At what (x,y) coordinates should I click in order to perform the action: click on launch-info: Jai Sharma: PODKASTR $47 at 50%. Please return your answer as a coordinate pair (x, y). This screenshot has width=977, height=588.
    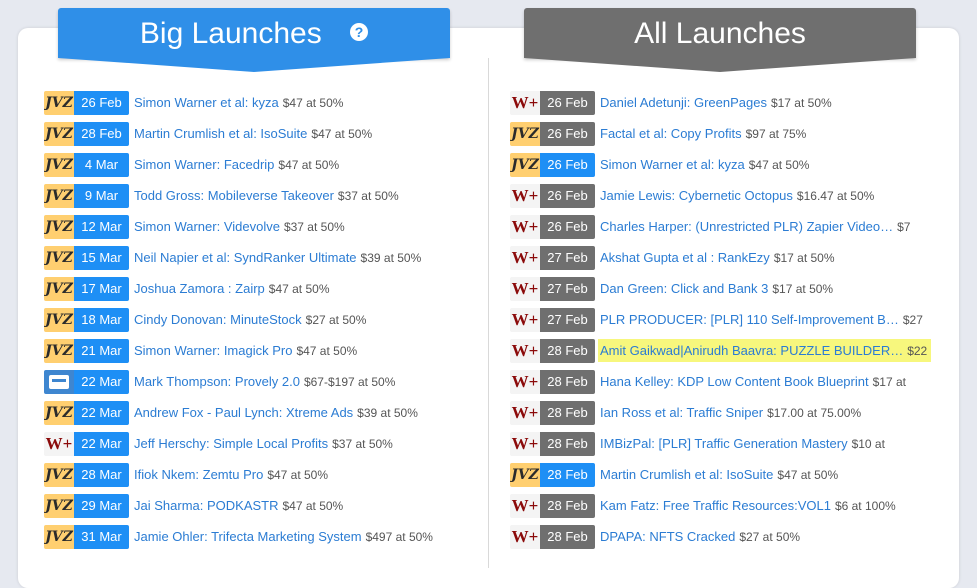
    Looking at the image, I should click on (236, 505).